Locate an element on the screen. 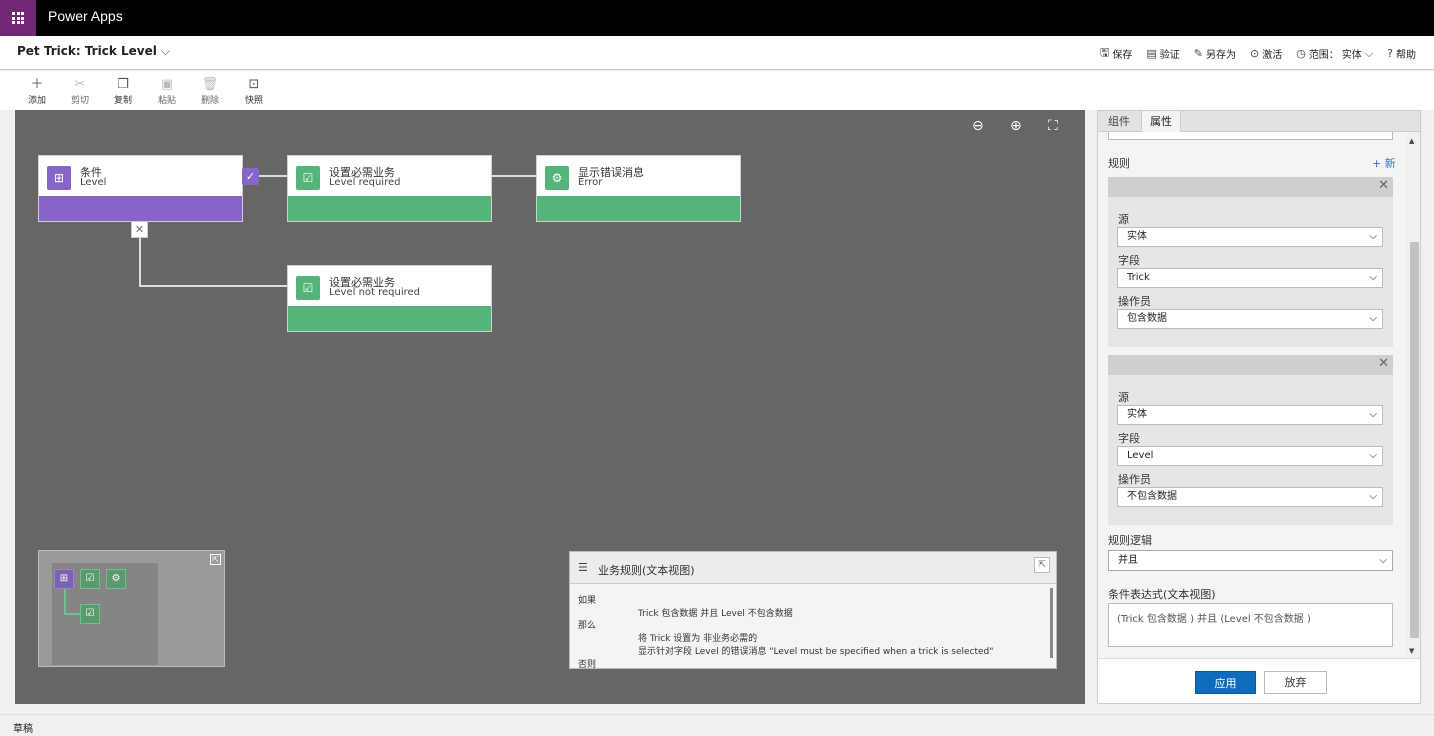 The image size is (1434, 736). copy-button: ❐ 复制 is located at coordinates (123, 91).